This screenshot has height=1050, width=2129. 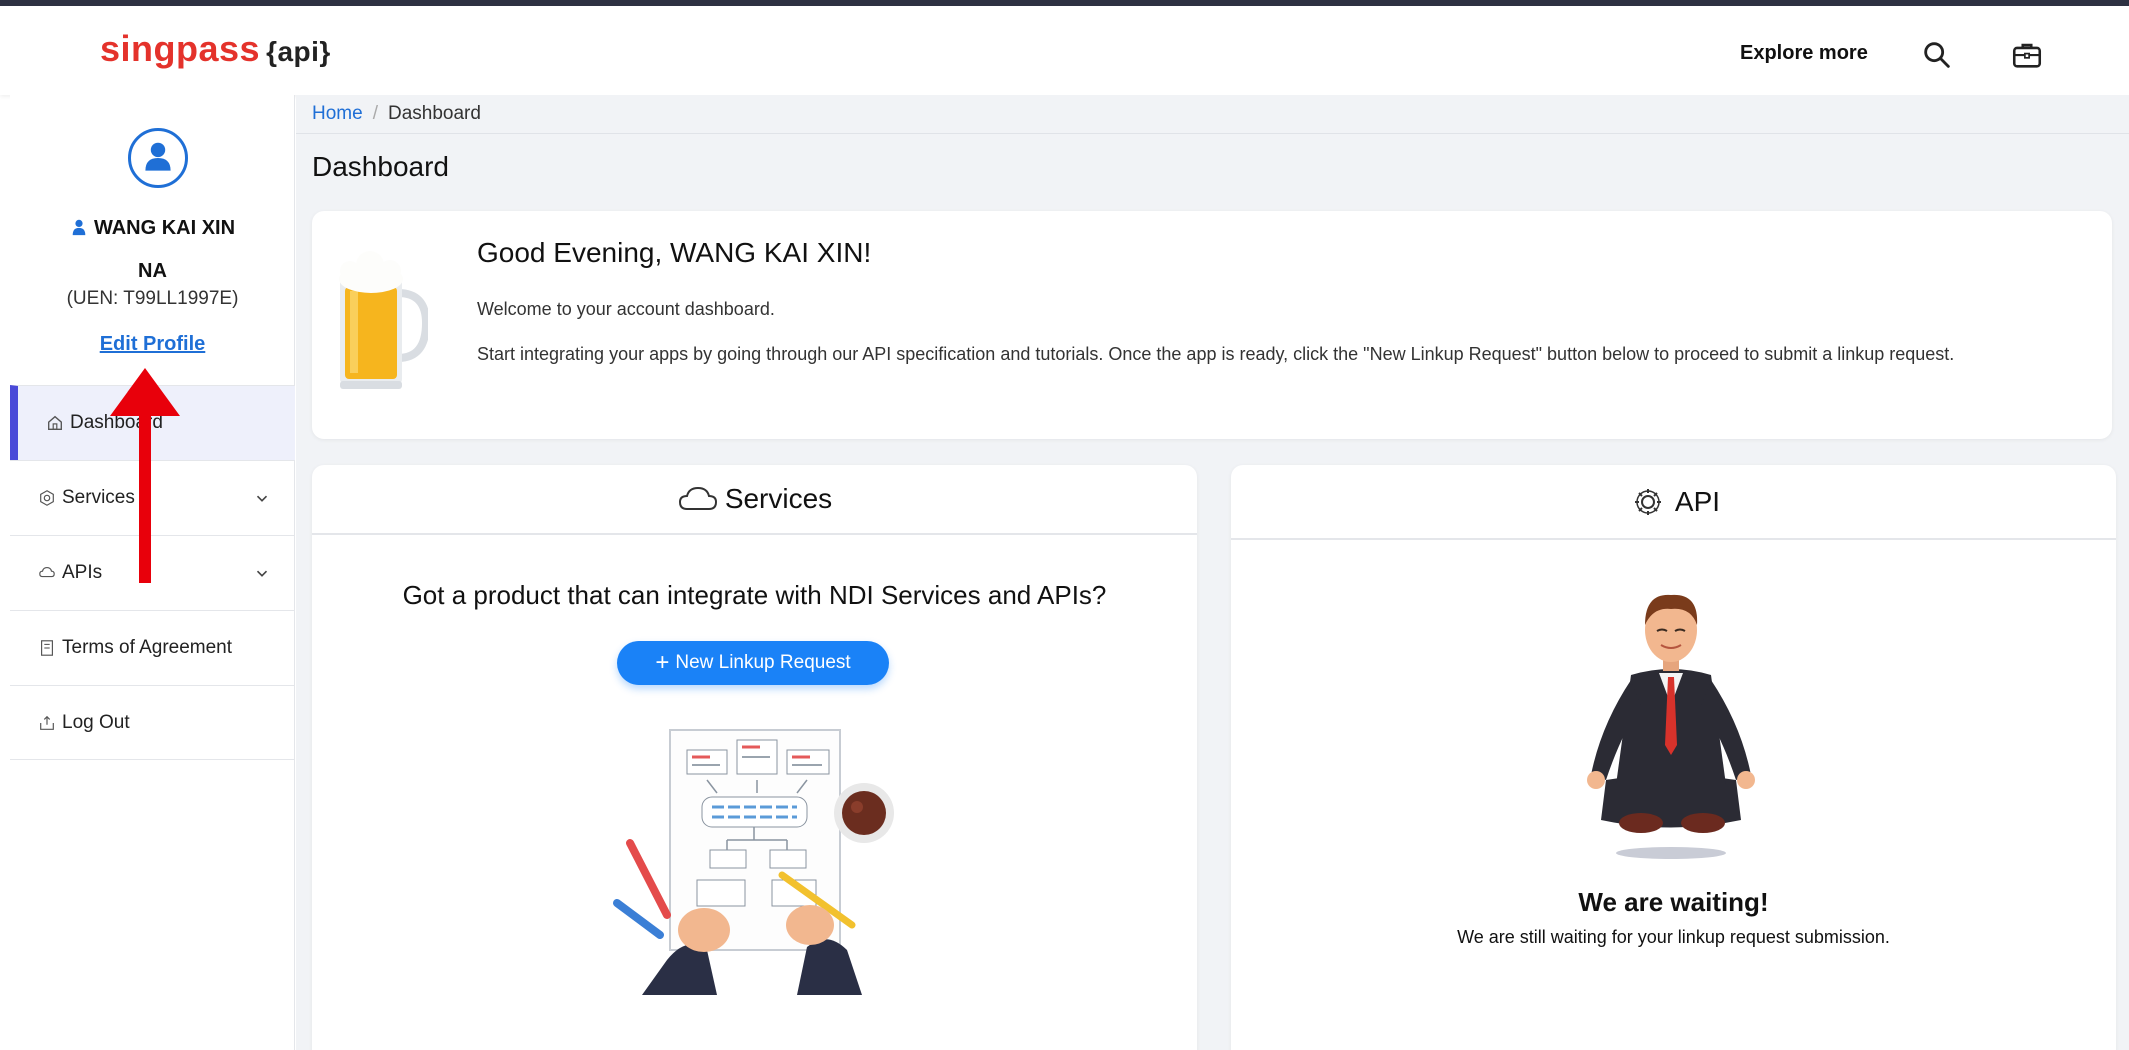 What do you see at coordinates (152, 344) in the screenshot?
I see `edit-profile-link: Edit Profile` at bounding box center [152, 344].